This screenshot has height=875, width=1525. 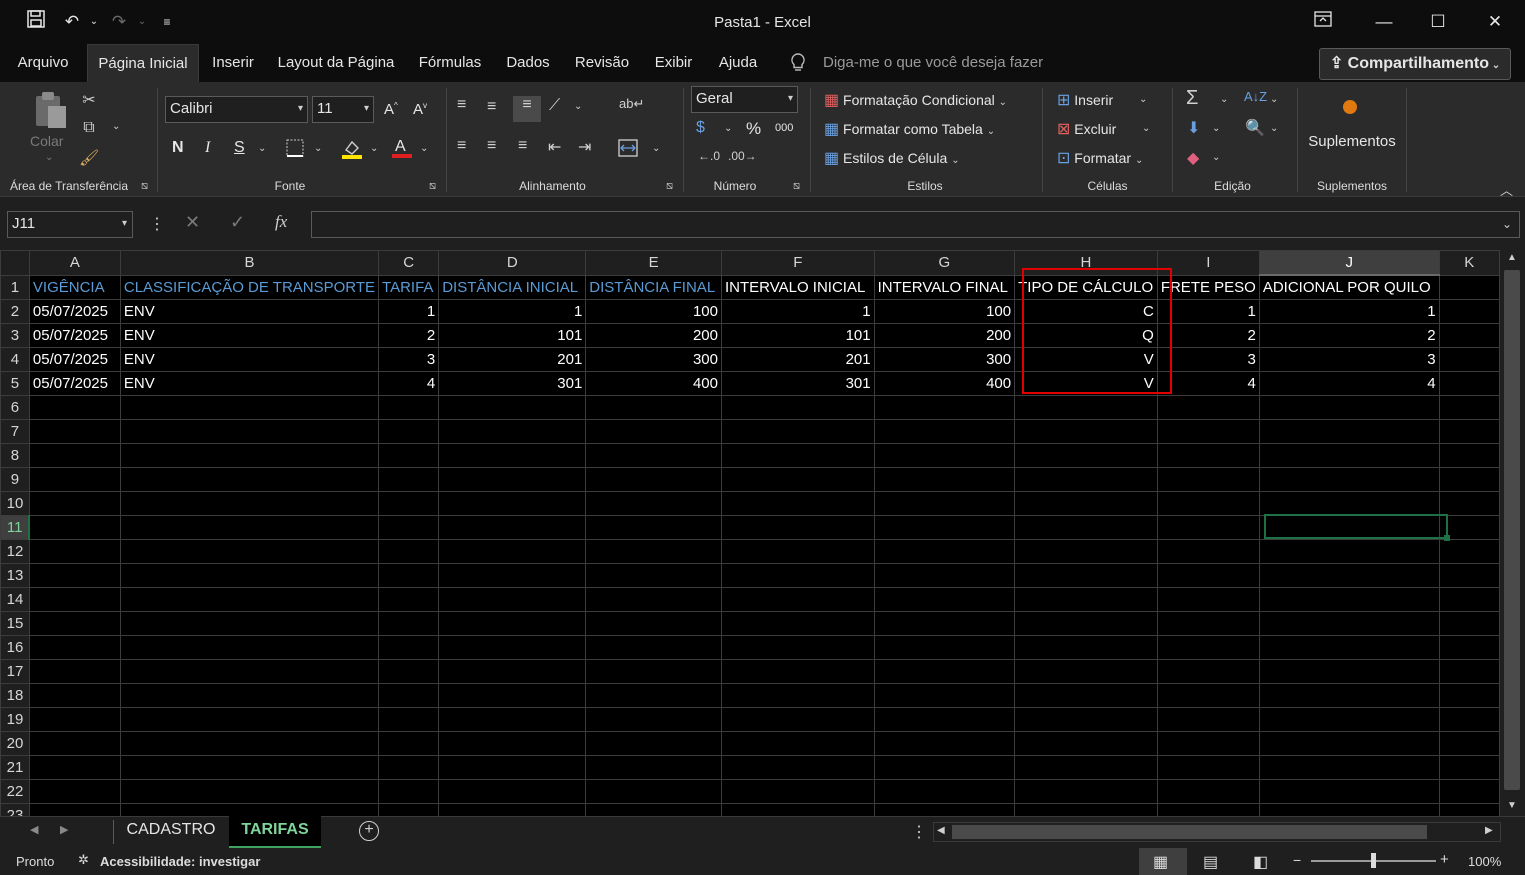 What do you see at coordinates (784, 128) in the screenshot?
I see `thousands-button: 000` at bounding box center [784, 128].